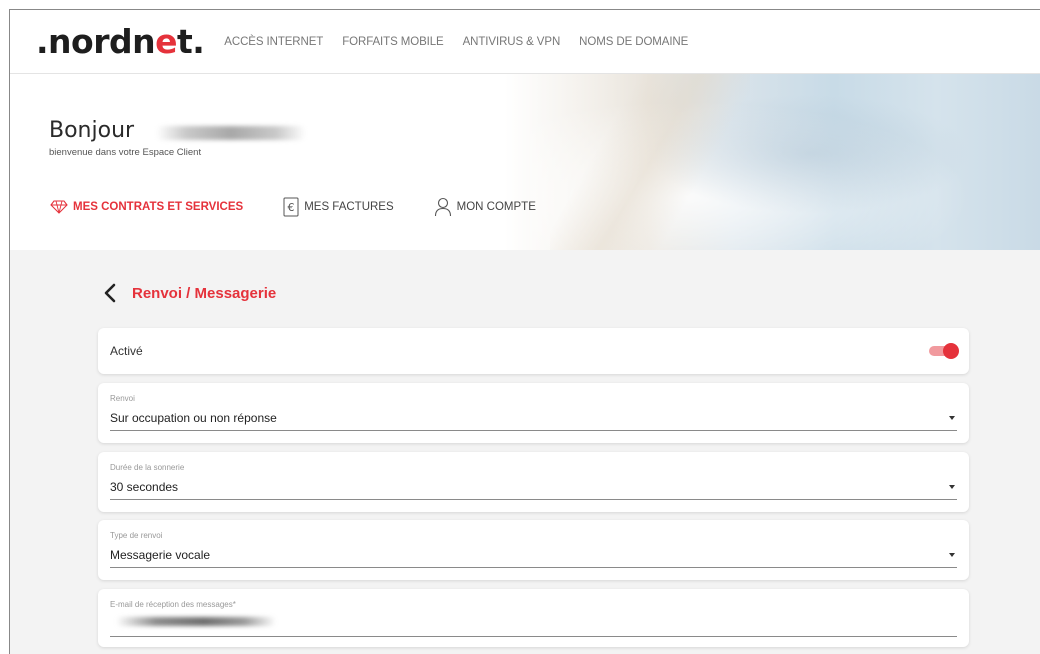 This screenshot has width=1040, height=654. What do you see at coordinates (193, 418) in the screenshot?
I see `renvoi-value: Sur occupation ou non réponse` at bounding box center [193, 418].